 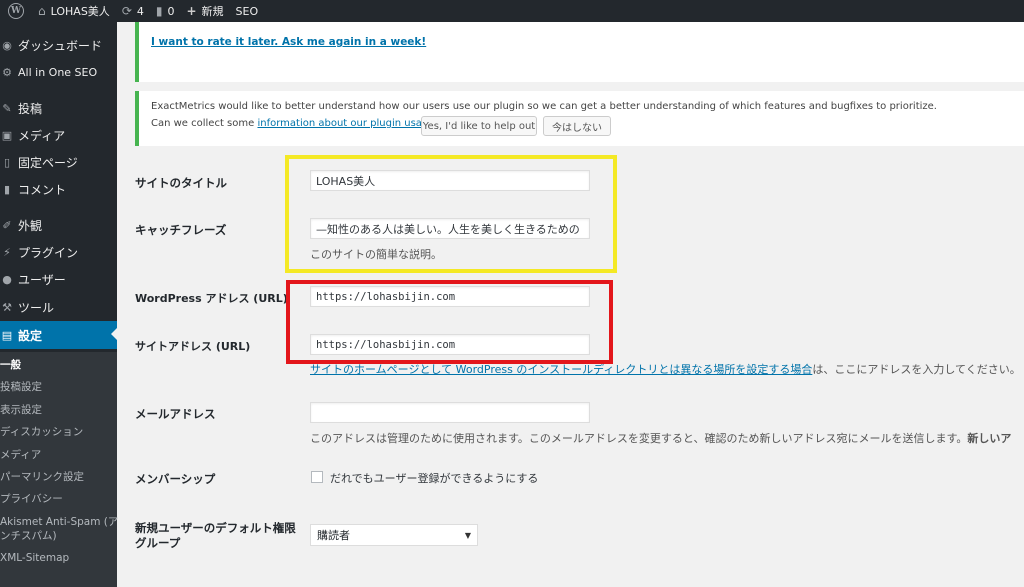 What do you see at coordinates (58, 307) in the screenshot?
I see `menu-tools: ⚒ ツール` at bounding box center [58, 307].